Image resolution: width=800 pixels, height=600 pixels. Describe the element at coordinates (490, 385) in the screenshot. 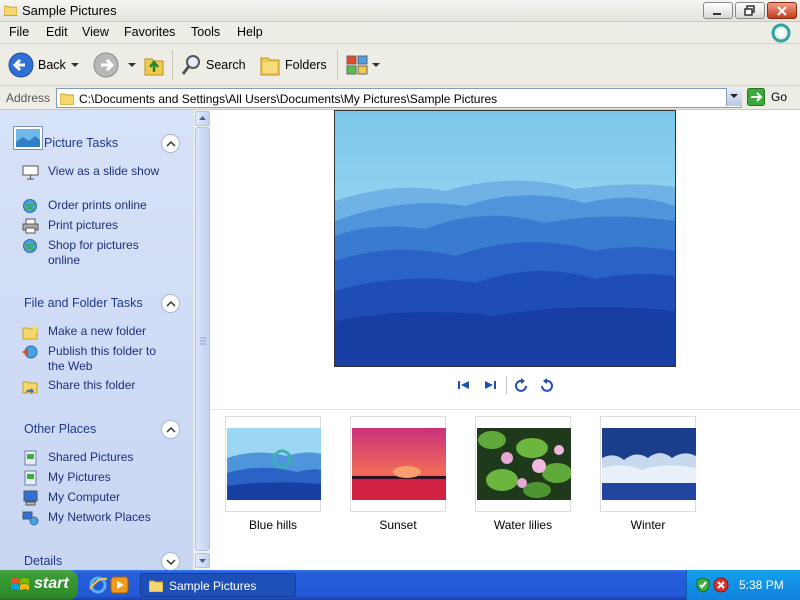

I see `next-image-button` at that location.